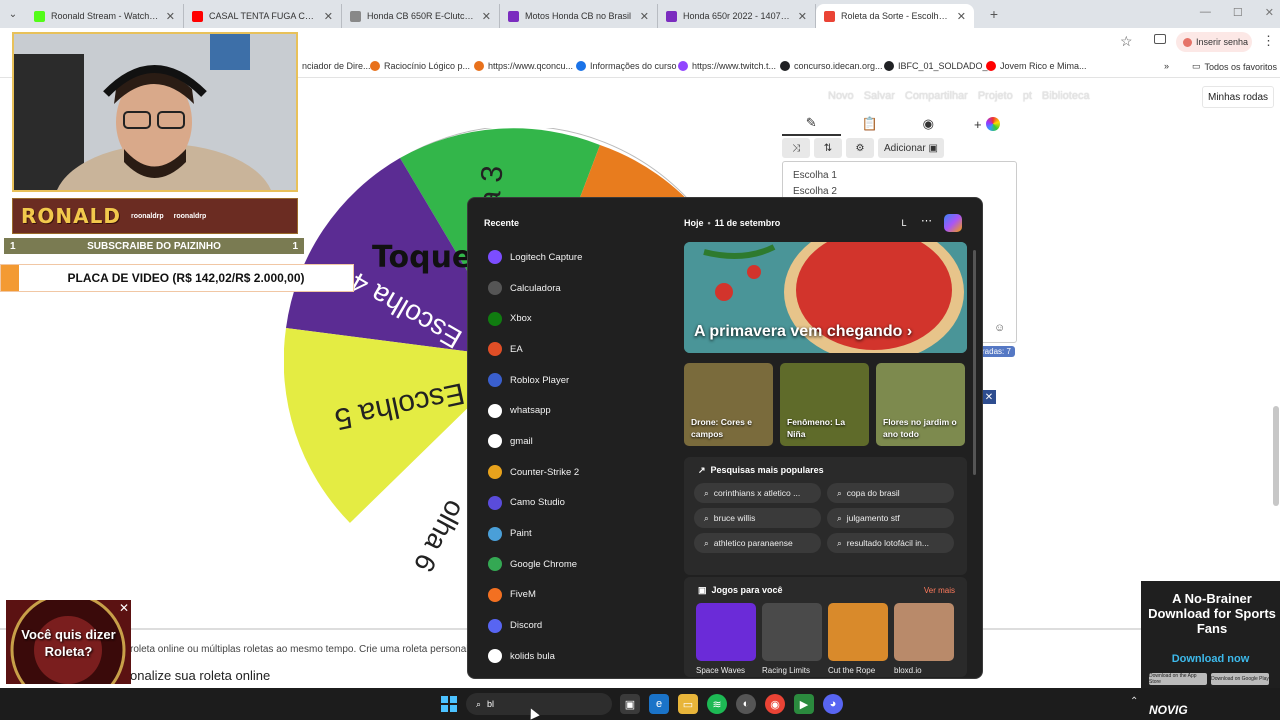  I want to click on search-suggestion-pill: ⌕ athletico paranaense, so click(757, 543).